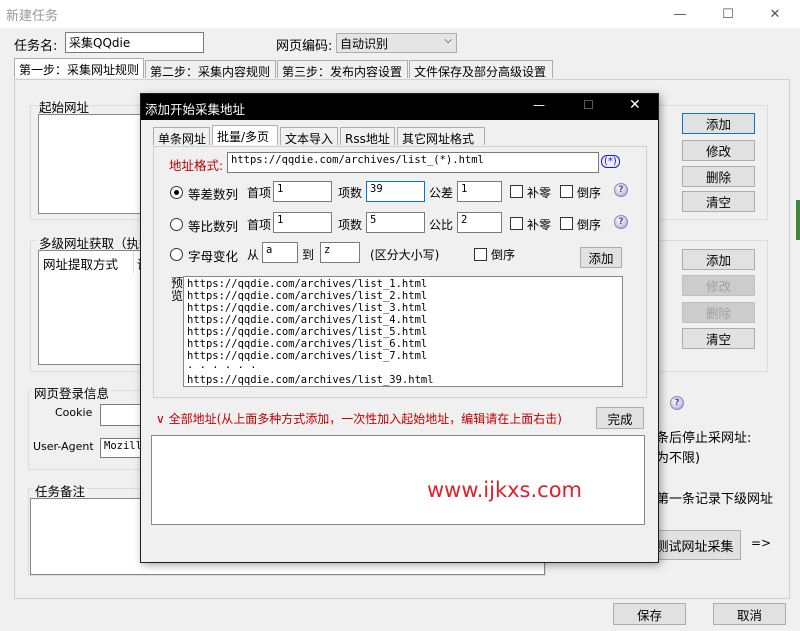  What do you see at coordinates (396, 43) in the screenshot?
I see `encoding-select: 自动识别 ⌵` at bounding box center [396, 43].